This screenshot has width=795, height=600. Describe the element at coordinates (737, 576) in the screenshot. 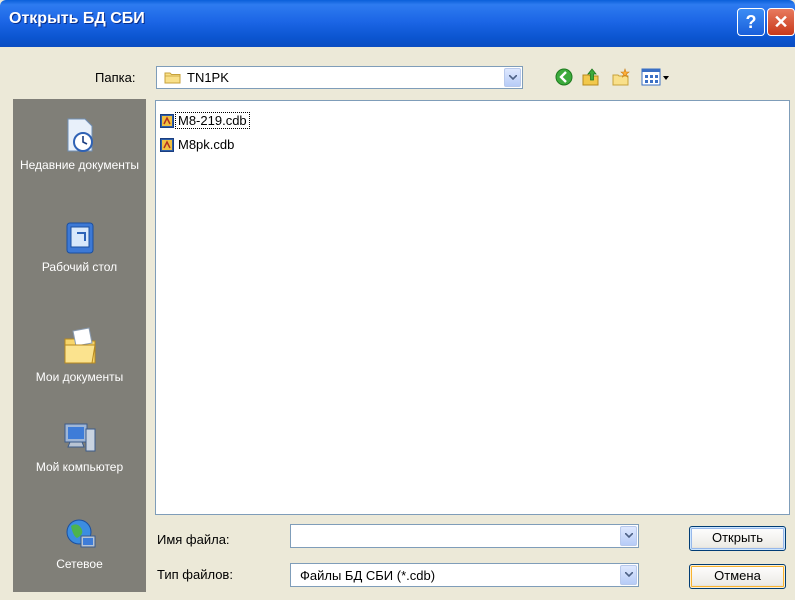

I see `cancel-button: Отмена` at that location.